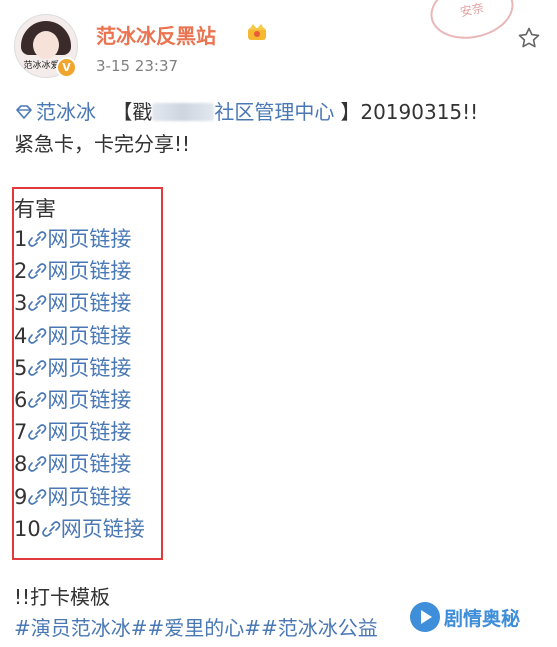 Image resolution: width=557 pixels, height=647 pixels. Describe the element at coordinates (409, 112) in the screenshot. I see `bracket-close: 】20190315!!` at that location.